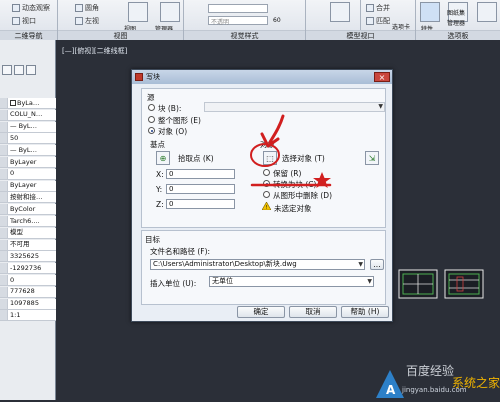  What do you see at coordinates (32, 291) in the screenshot?
I see `property-value: 777628` at bounding box center [32, 291].